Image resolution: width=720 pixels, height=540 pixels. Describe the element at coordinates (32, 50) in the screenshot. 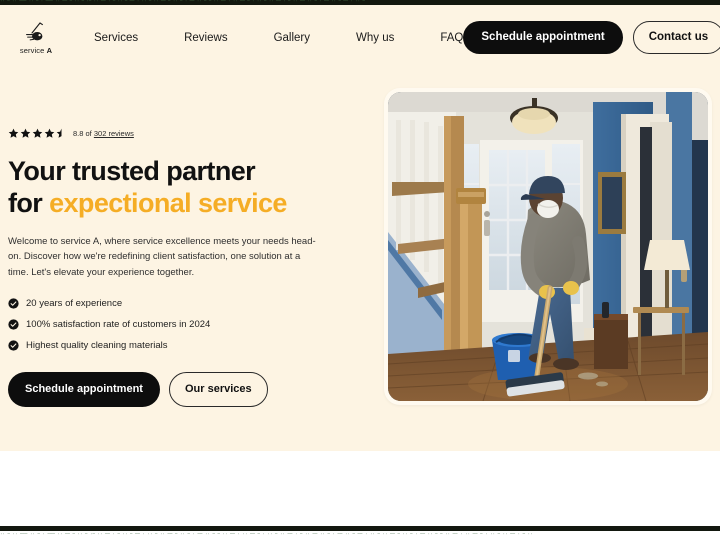

I see `logo-name-light: service` at that location.